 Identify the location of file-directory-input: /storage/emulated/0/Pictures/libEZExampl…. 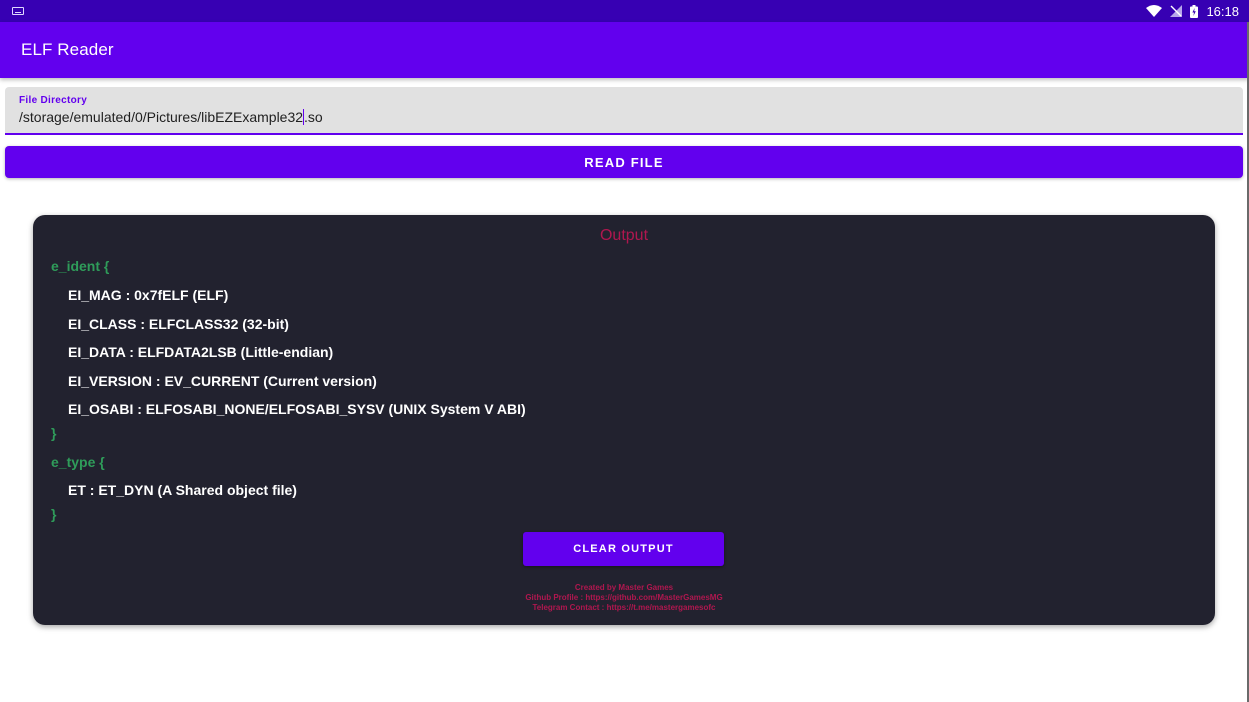
(624, 117).